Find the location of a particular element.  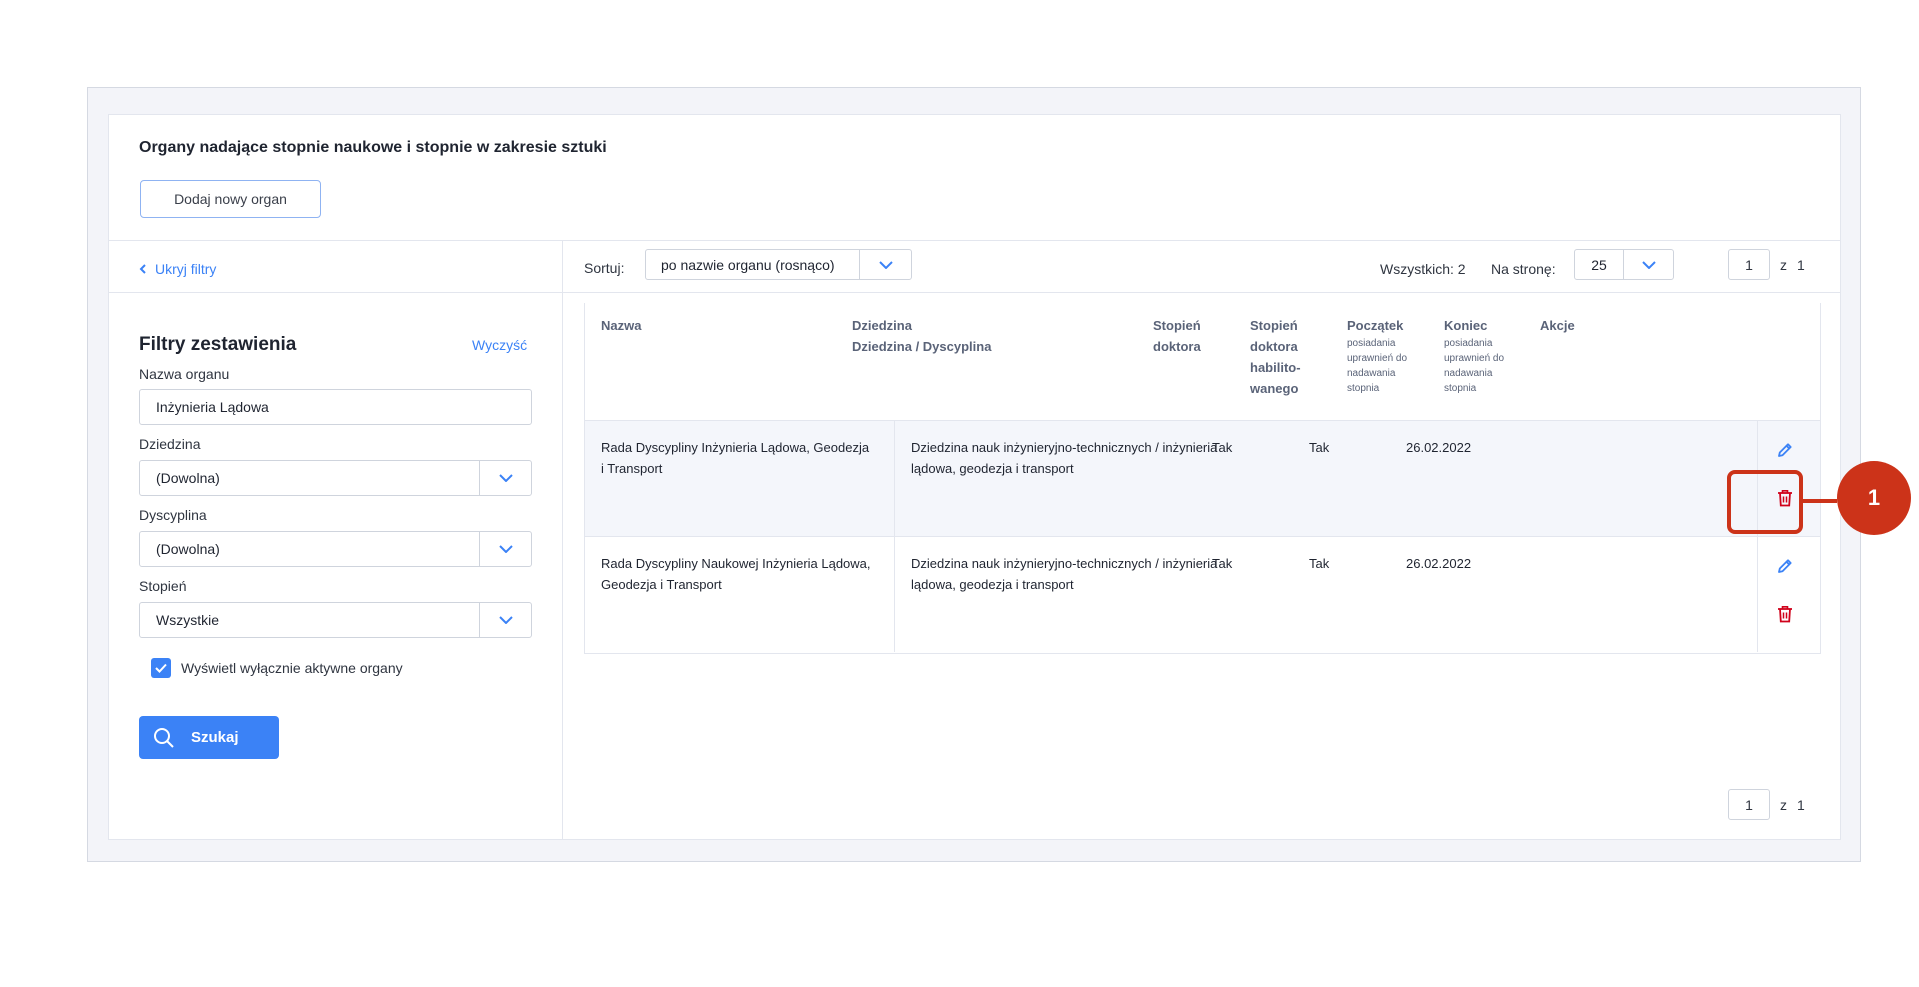

annotation-connector is located at coordinates (1820, 501).